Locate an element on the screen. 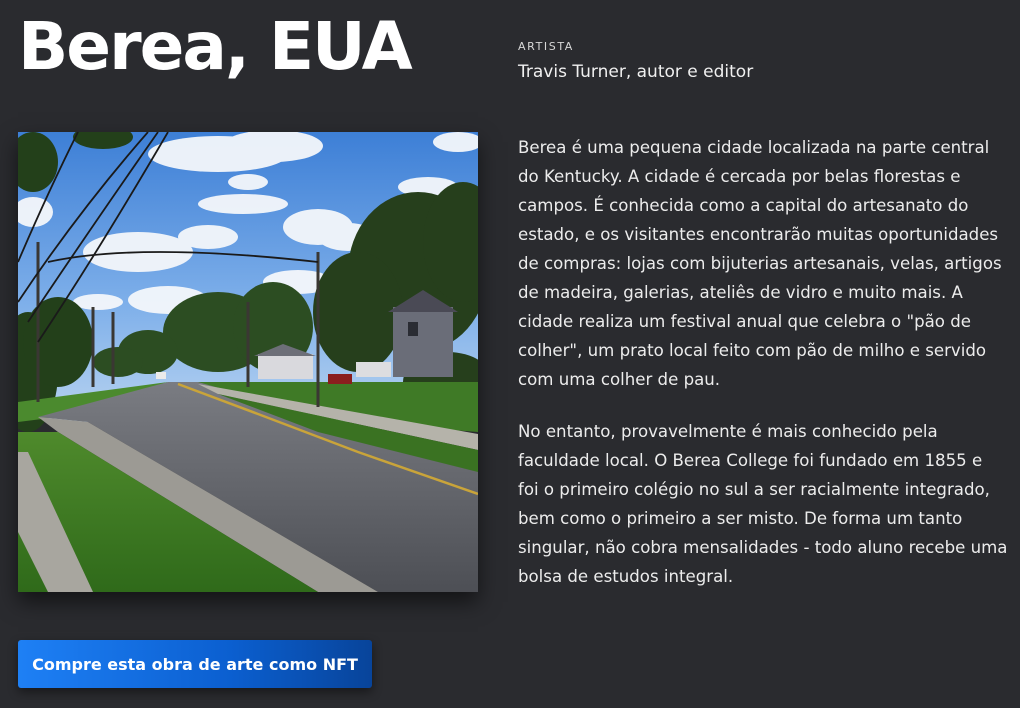 Image resolution: width=1020 pixels, height=708 pixels. artist-info: ARTISTA Travis Turner, autor e editor is located at coordinates (635, 61).